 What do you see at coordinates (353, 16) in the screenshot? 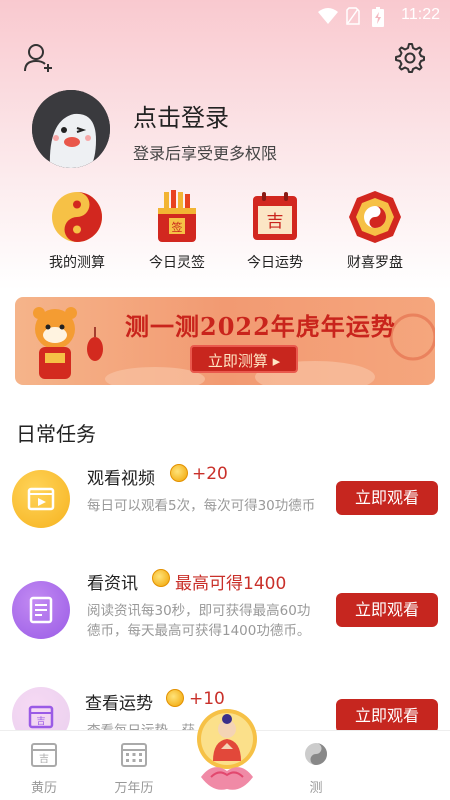
I see `no-sim-icon` at bounding box center [353, 16].